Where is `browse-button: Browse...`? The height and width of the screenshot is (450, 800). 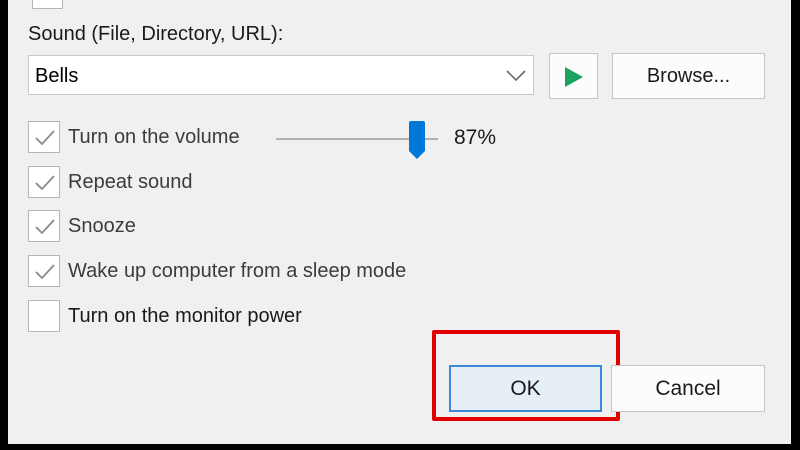 browse-button: Browse... is located at coordinates (688, 76).